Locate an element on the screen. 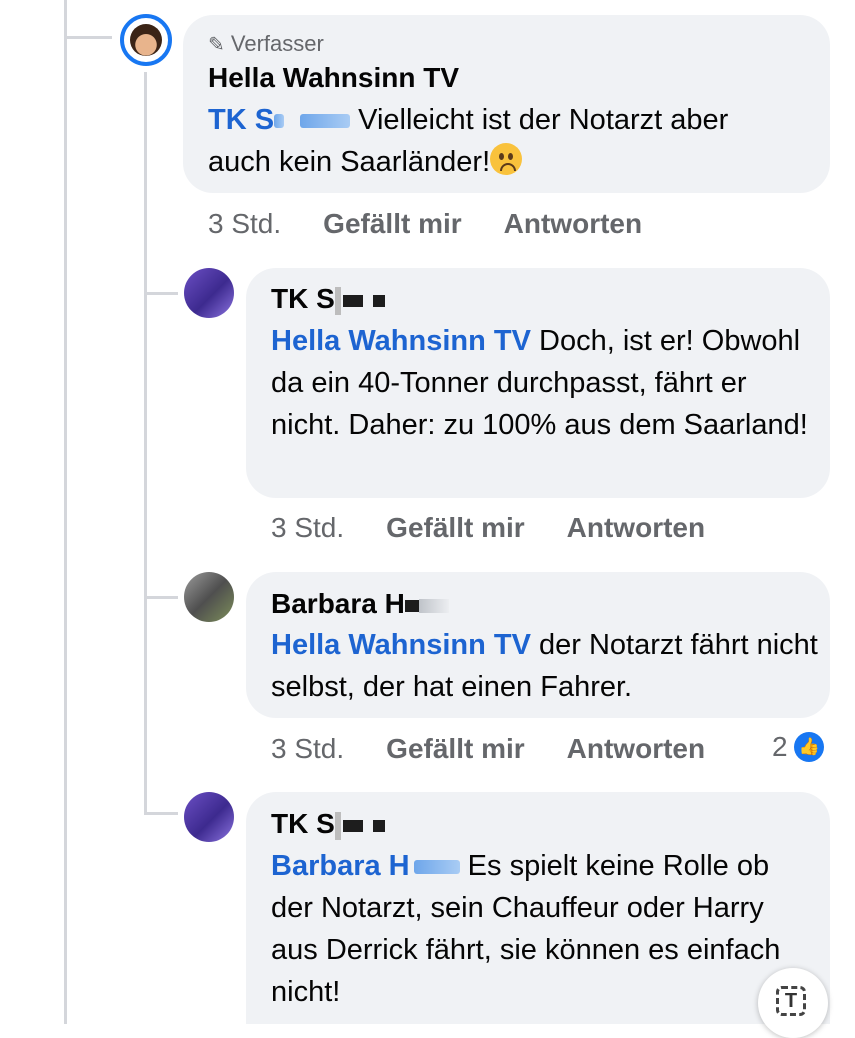  text-select-button: T is located at coordinates (793, 1003).